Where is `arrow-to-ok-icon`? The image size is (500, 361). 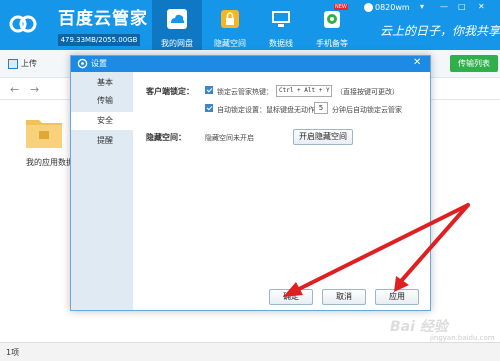
arrow-to-ok-icon is located at coordinates (382, 247).